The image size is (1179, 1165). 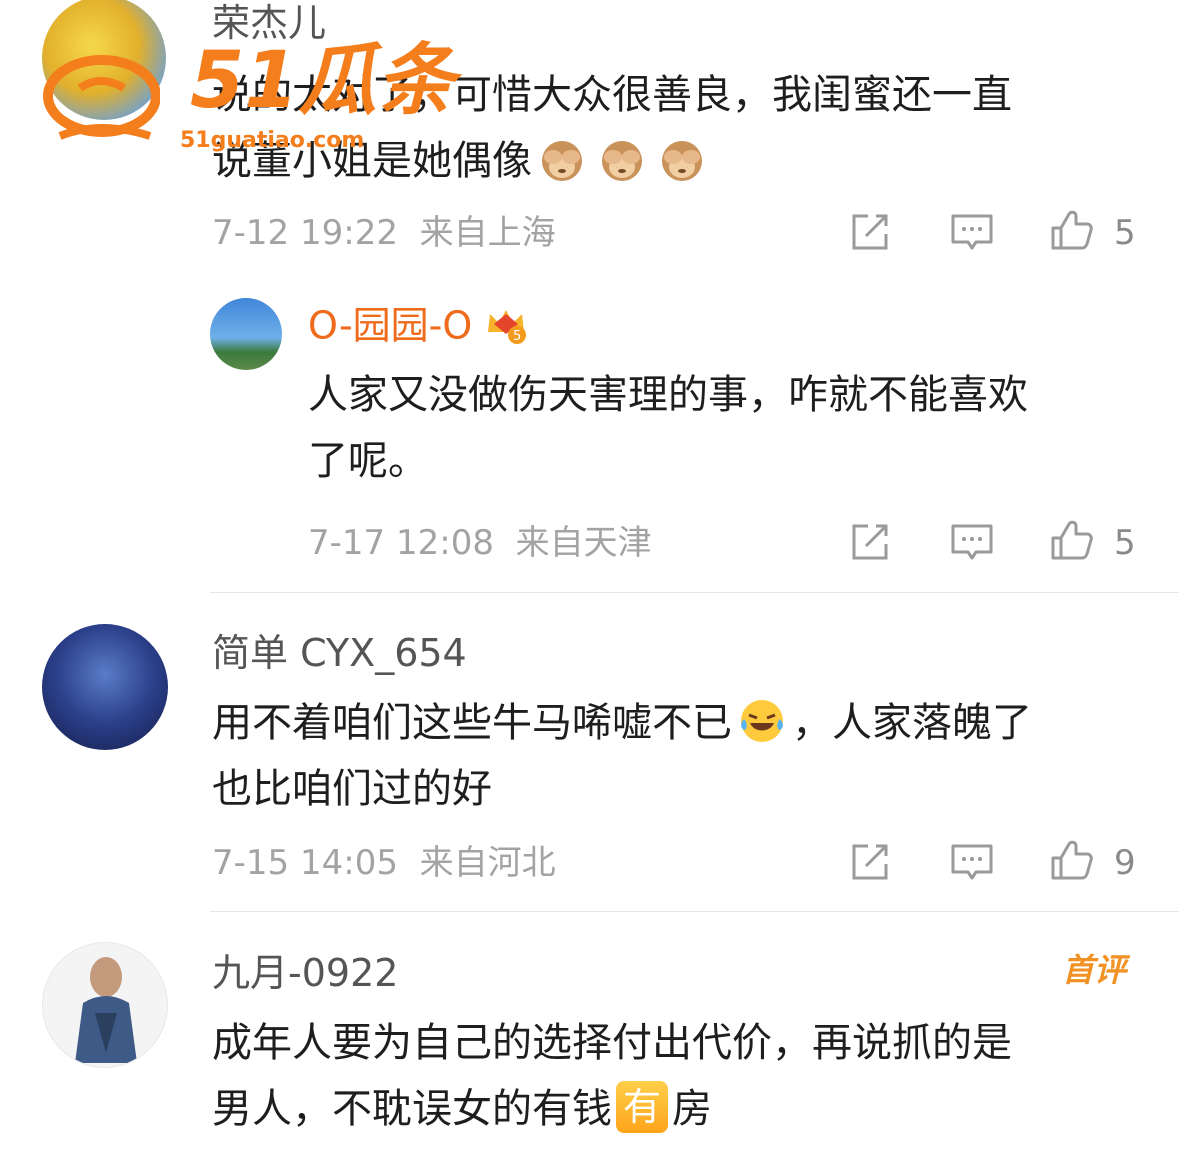 I want to click on you-badge: 有, so click(x=642, y=1107).